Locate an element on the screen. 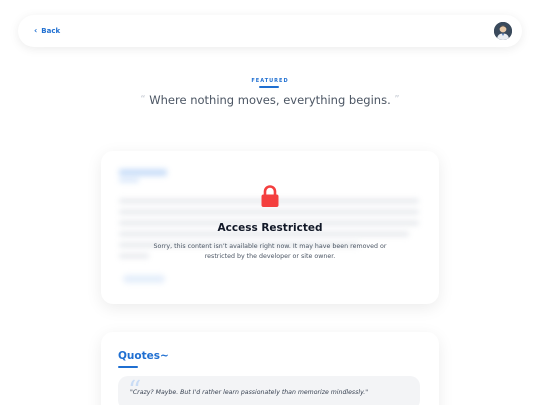 This screenshot has width=540, height=405. avatar is located at coordinates (503, 31).